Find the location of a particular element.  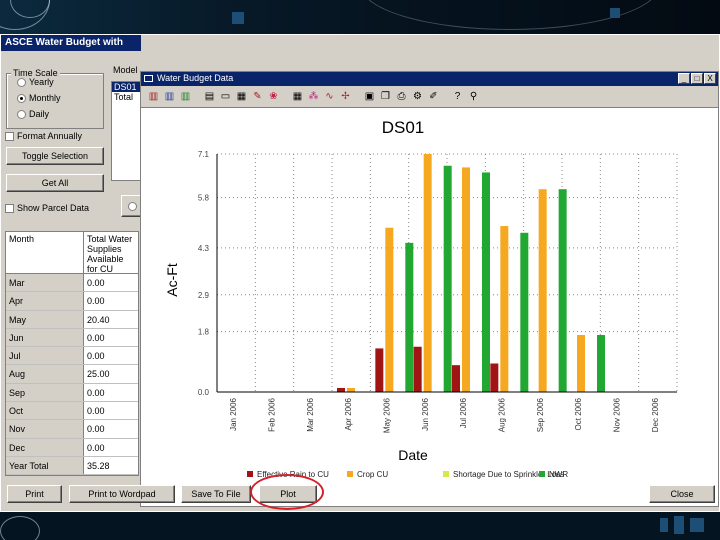

x-tick-label: Mar 2006 is located at coordinates (310, 414).